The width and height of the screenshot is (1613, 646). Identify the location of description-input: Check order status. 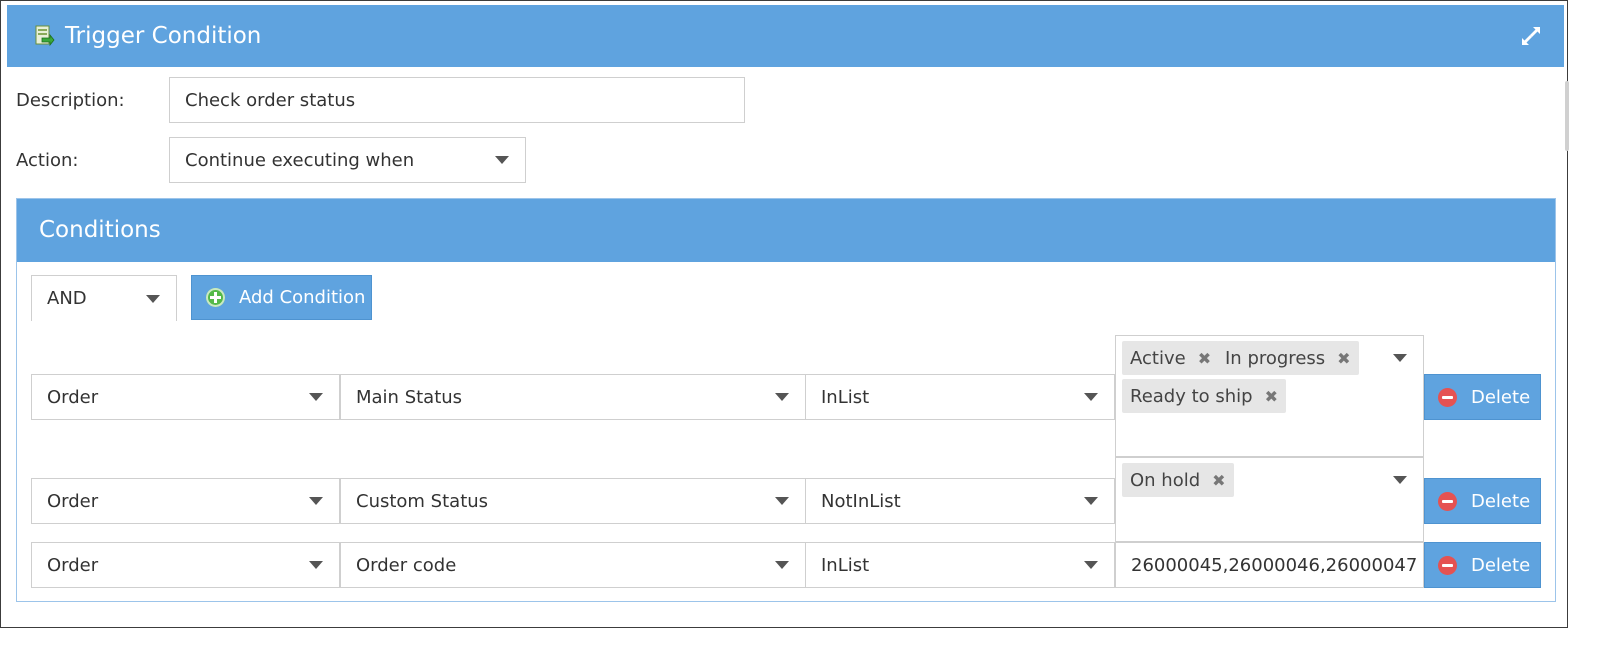
(457, 100).